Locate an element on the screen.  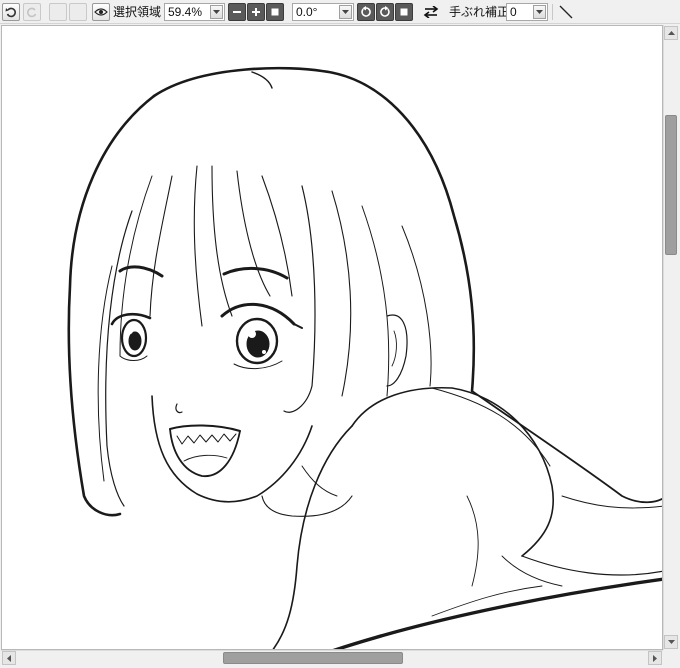
zoom-fit-button is located at coordinates (275, 12).